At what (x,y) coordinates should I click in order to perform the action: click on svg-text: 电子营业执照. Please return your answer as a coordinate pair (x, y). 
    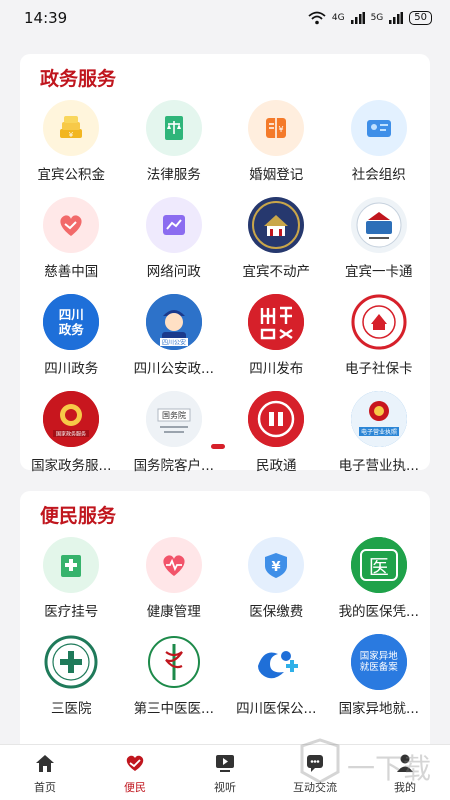
    Looking at the image, I should click on (379, 432).